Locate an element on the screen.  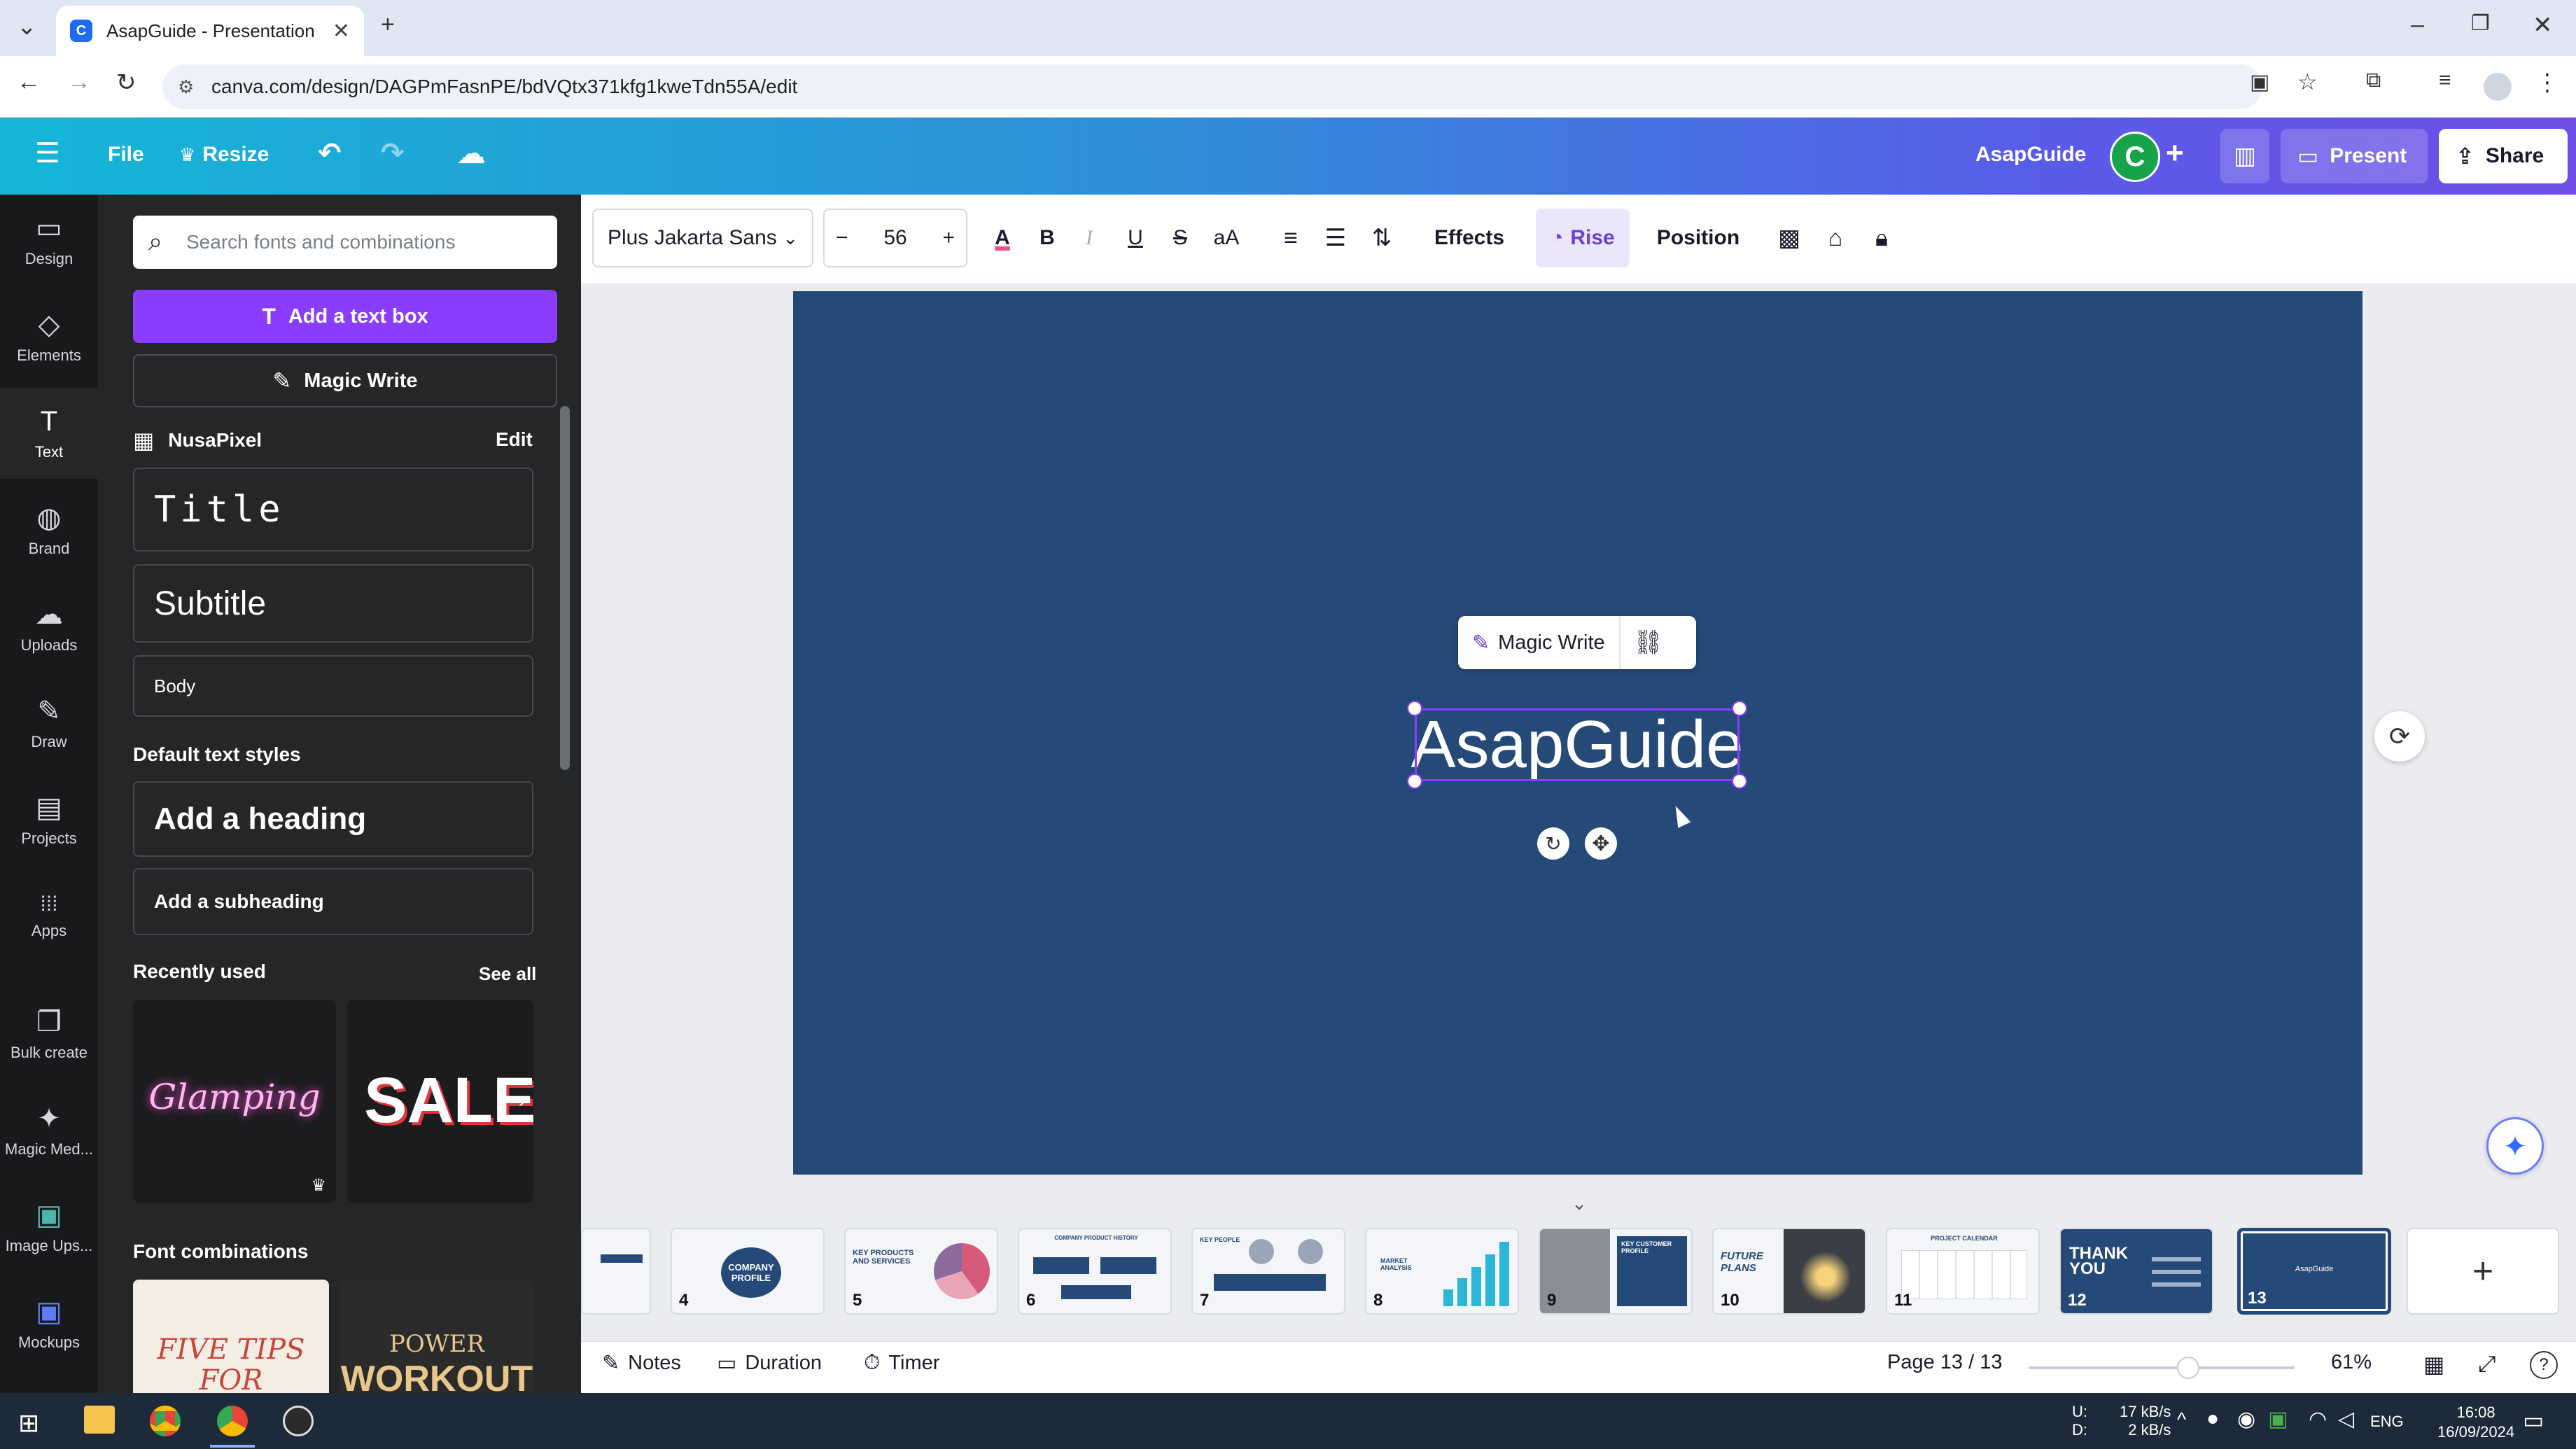
spacing-icon: ⇅ is located at coordinates (1381, 238).